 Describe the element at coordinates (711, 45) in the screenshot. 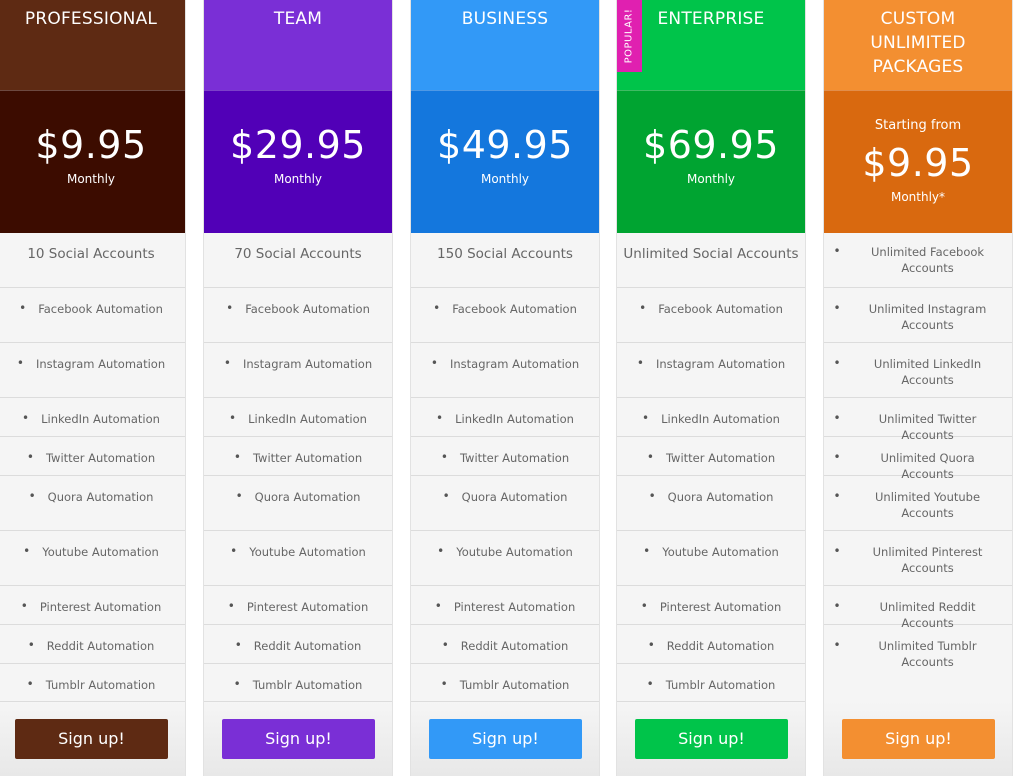

I see `plan-header: POPULAR! ENTERPRISE` at that location.